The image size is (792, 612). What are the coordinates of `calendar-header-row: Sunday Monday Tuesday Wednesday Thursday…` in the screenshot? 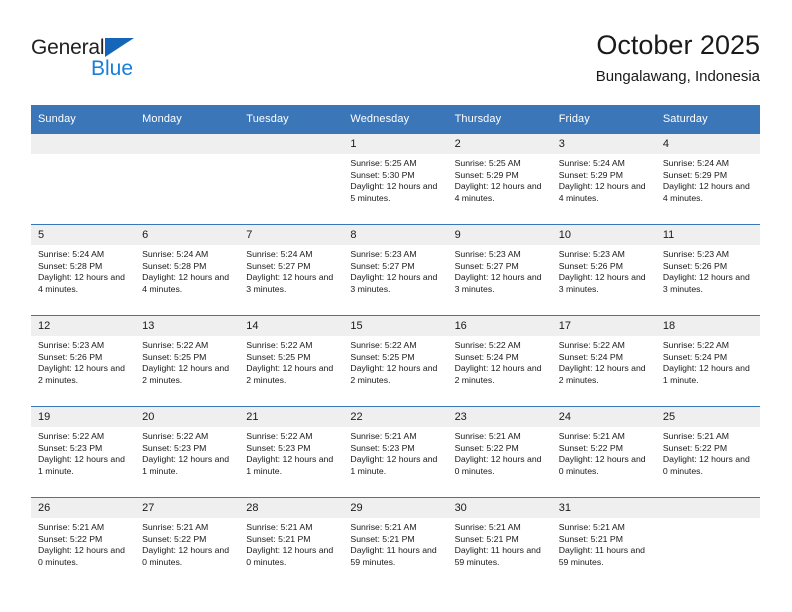 It's located at (395, 119).